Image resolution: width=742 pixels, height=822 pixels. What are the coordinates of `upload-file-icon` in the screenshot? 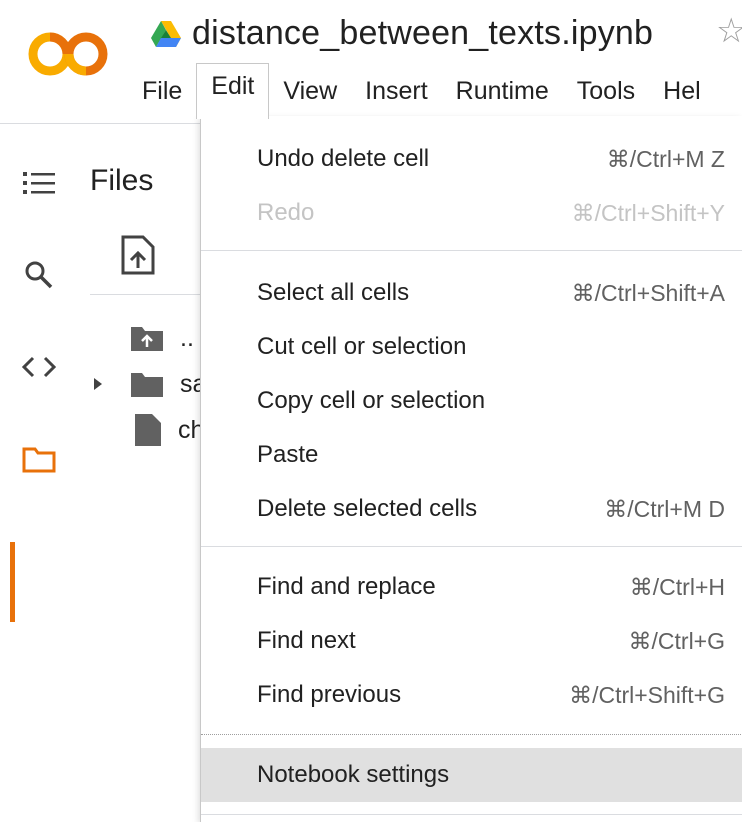 It's located at (138, 255).